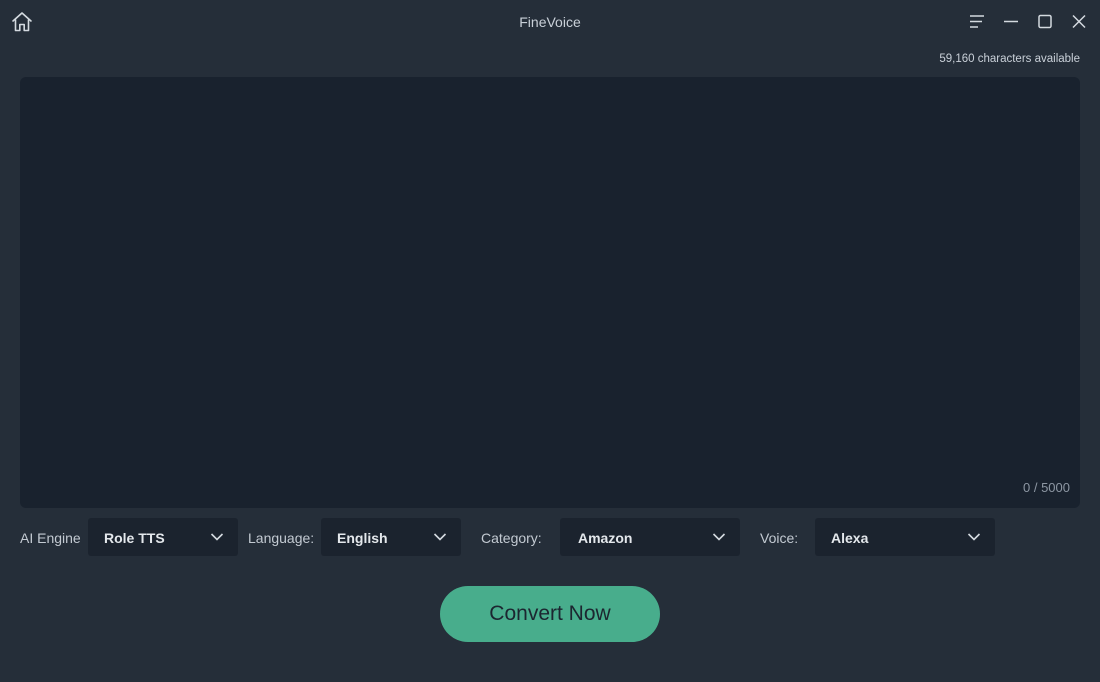 This screenshot has width=1100, height=682. Describe the element at coordinates (281, 538) in the screenshot. I see `language-label: Language:` at that location.